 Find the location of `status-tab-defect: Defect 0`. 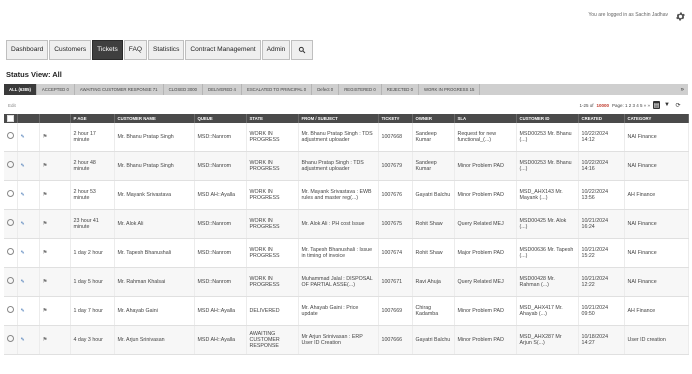

status-tab-defect: Defect 0 is located at coordinates (326, 89).